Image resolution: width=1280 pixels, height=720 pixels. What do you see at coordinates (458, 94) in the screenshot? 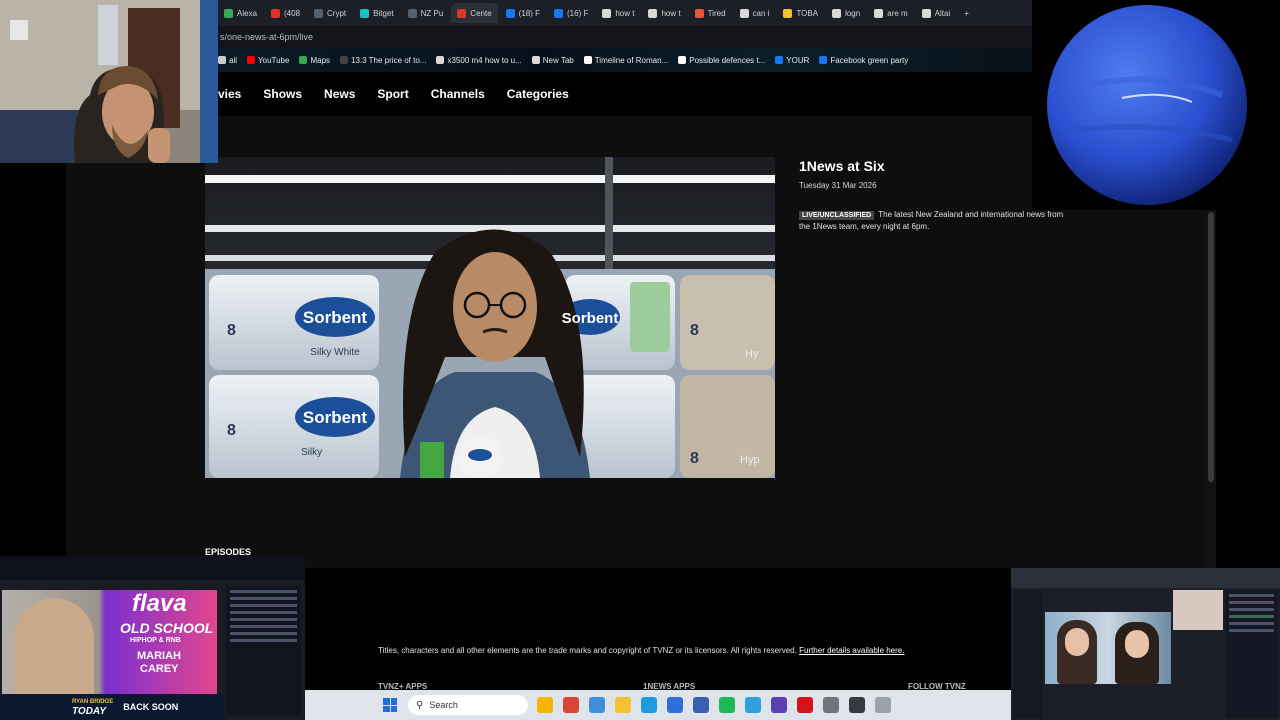
I see `nav-channels: Channels` at bounding box center [458, 94].